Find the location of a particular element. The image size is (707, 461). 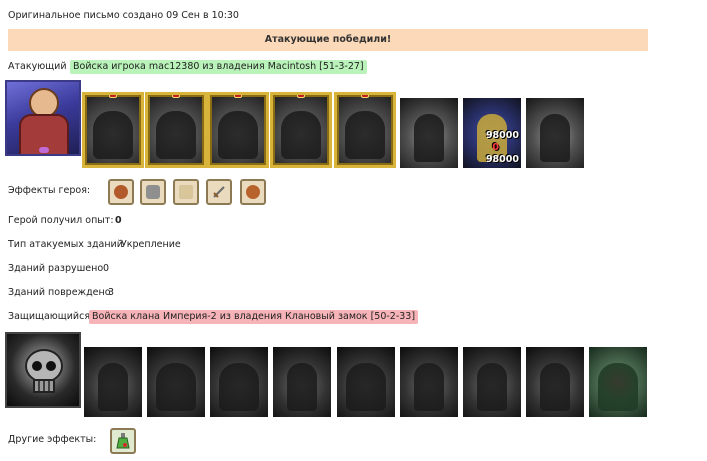

attacker-unit-crossbow-cavalry is located at coordinates (176, 130).